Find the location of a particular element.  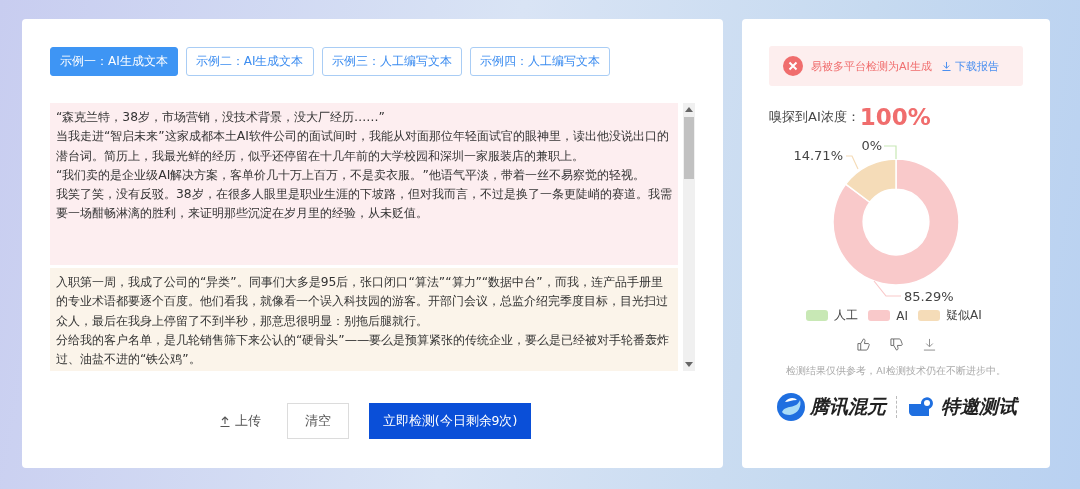

swirl-logo-icon is located at coordinates (790, 407).